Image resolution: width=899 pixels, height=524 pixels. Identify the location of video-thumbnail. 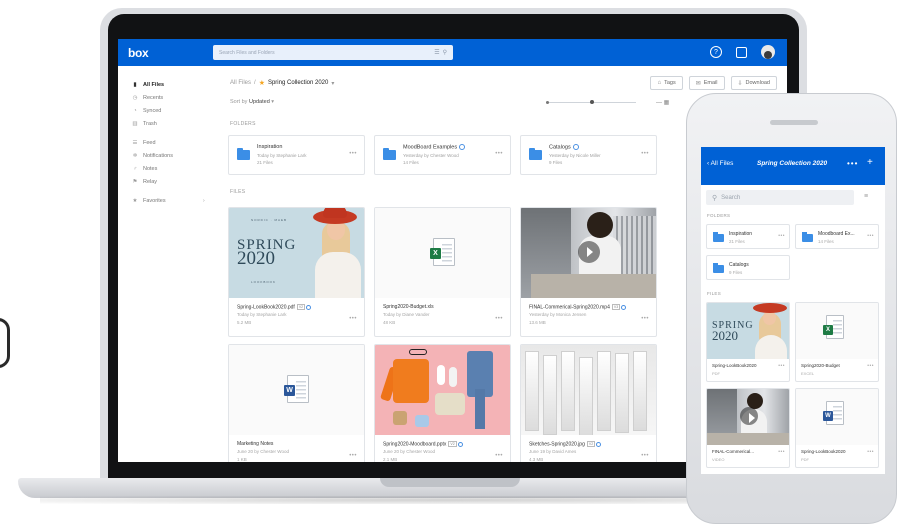
(748, 417).